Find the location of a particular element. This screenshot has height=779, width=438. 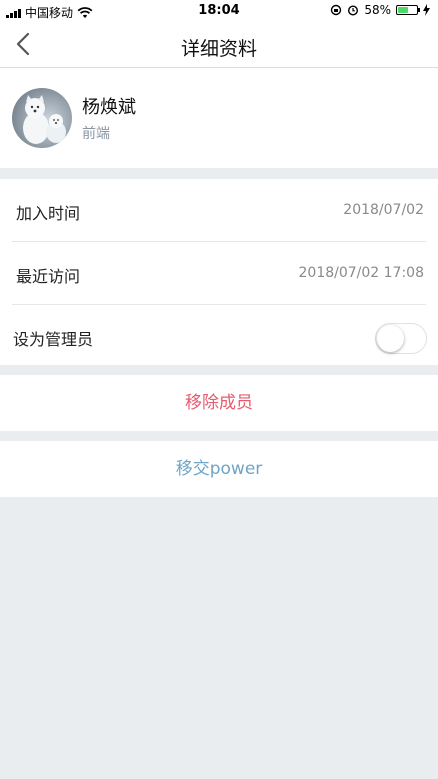

join-time-row: 加入时间 2018/07/02 is located at coordinates (219, 210).